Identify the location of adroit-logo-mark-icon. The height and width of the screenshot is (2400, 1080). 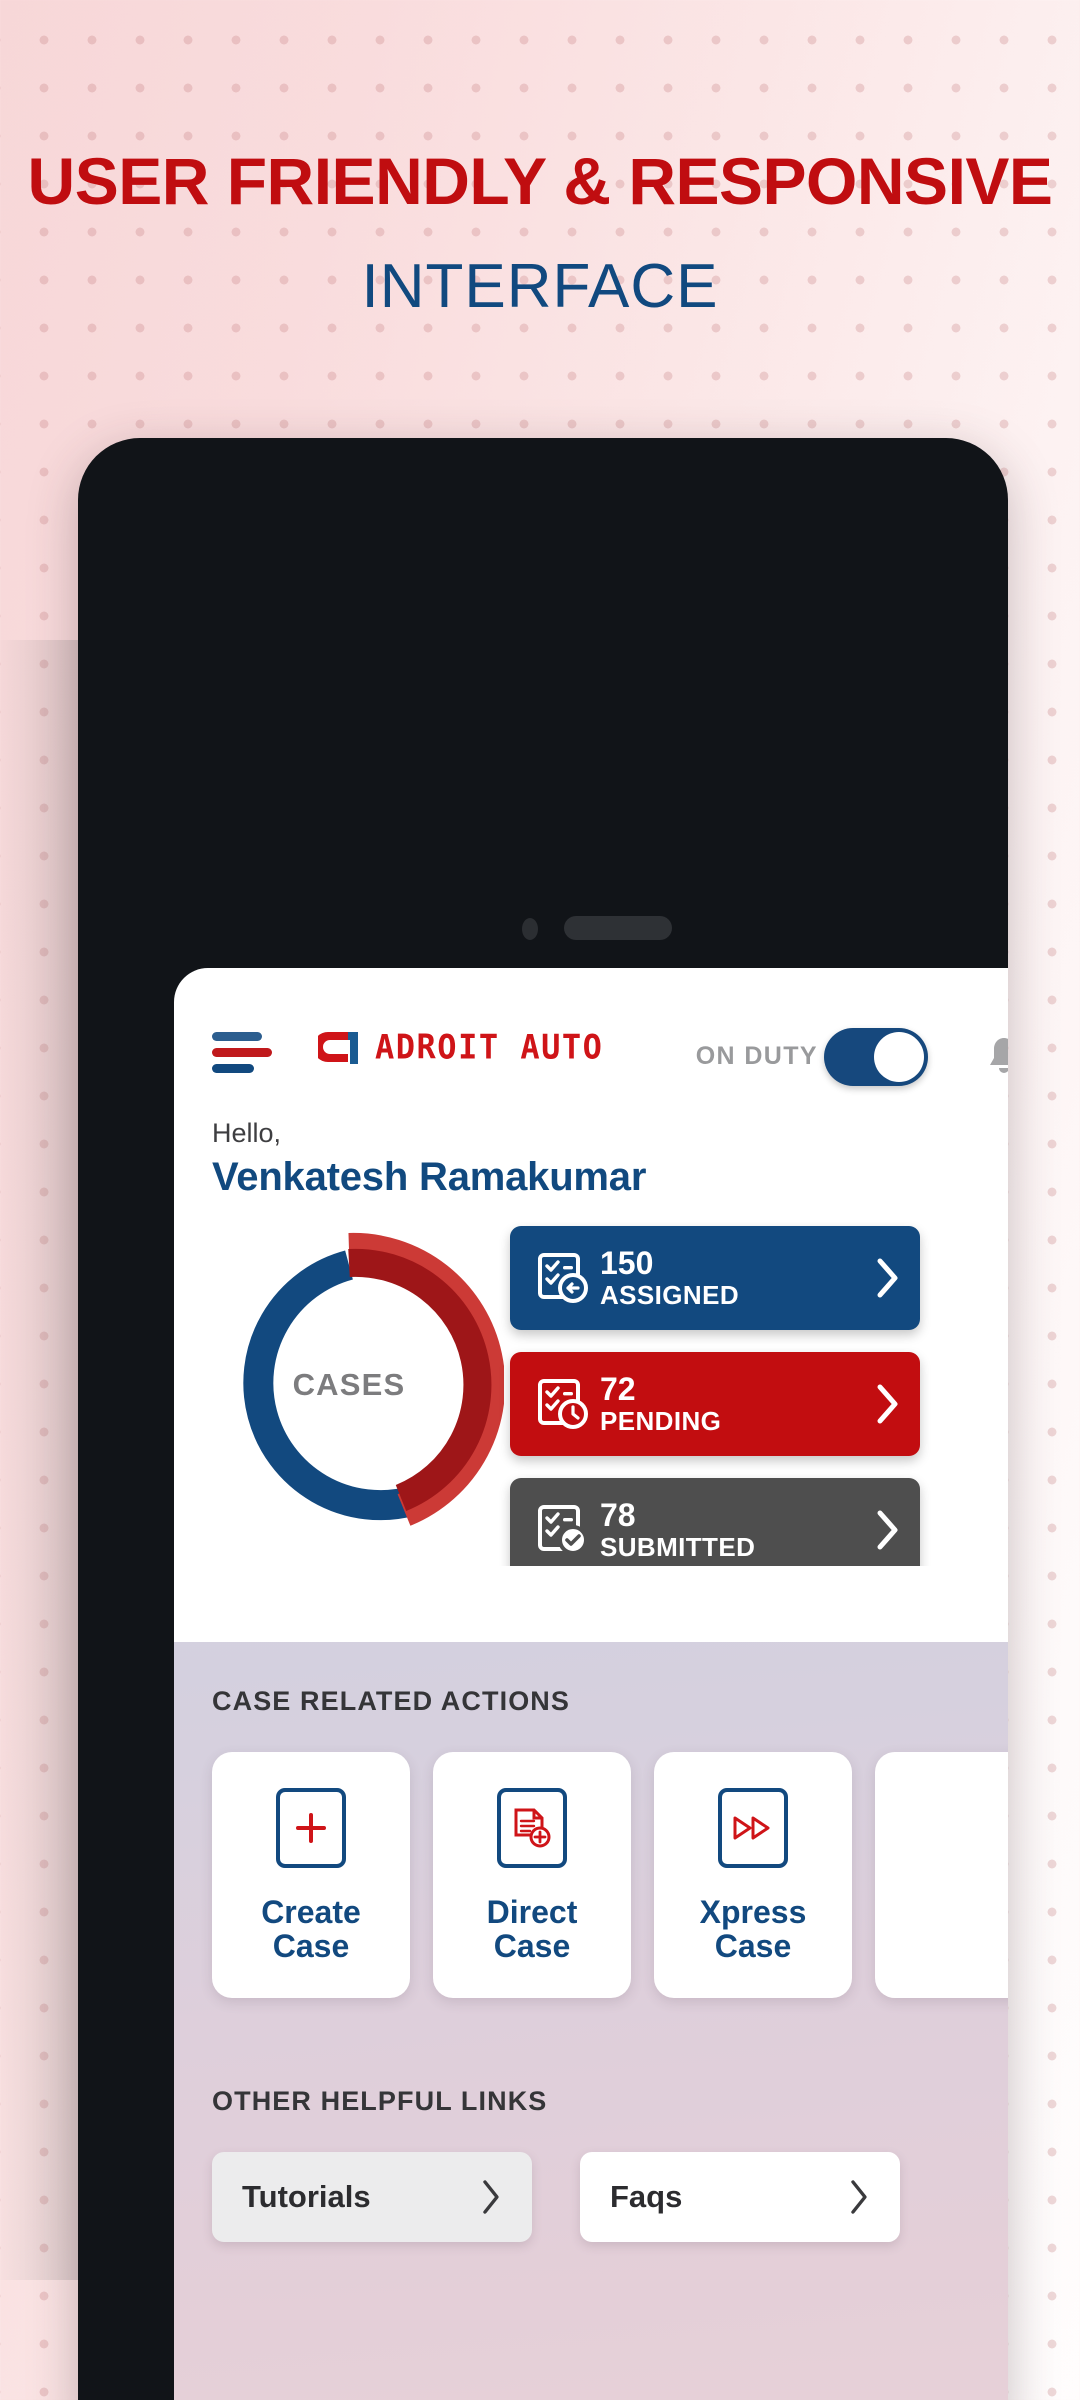
(340, 1047).